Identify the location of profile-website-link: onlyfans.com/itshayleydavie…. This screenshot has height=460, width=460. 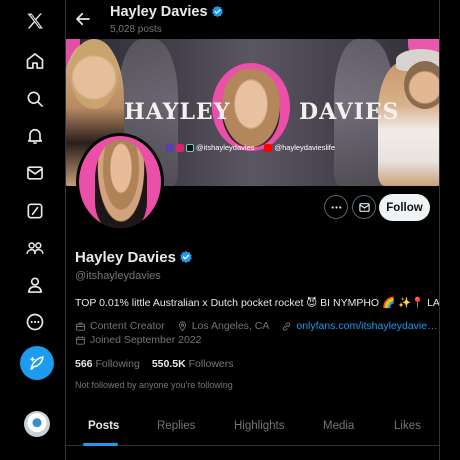
(366, 326).